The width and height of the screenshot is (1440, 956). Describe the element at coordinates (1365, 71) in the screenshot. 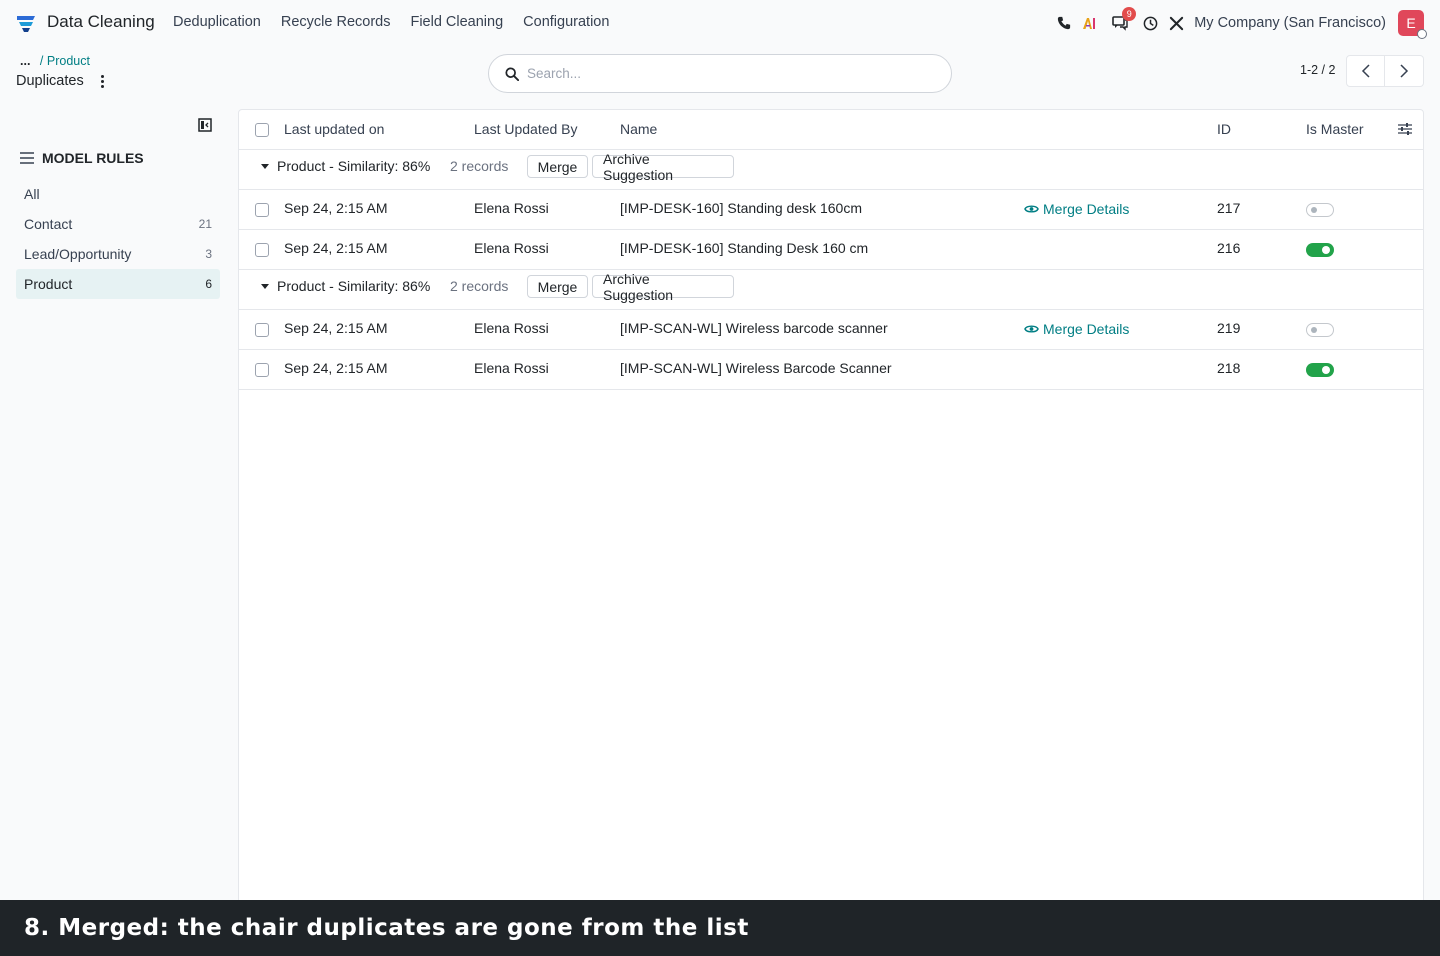

I see `pager-previous-button` at that location.